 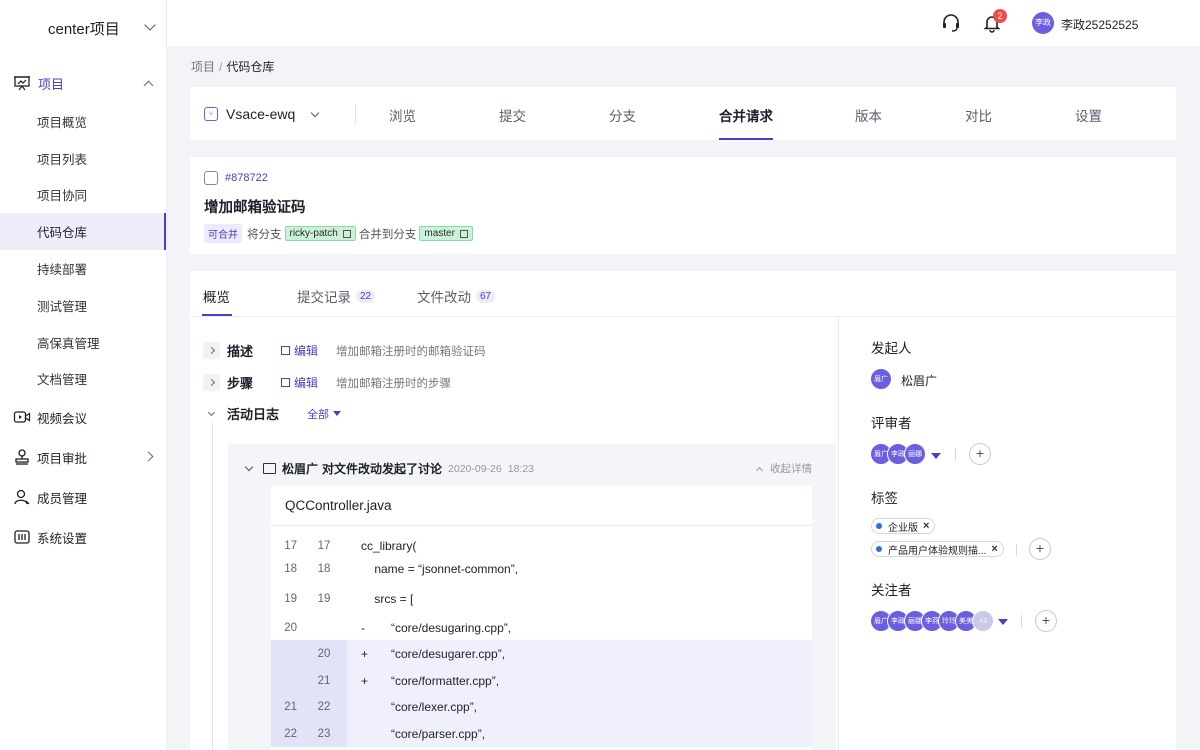 What do you see at coordinates (951, 23) in the screenshot?
I see `headset-icon` at bounding box center [951, 23].